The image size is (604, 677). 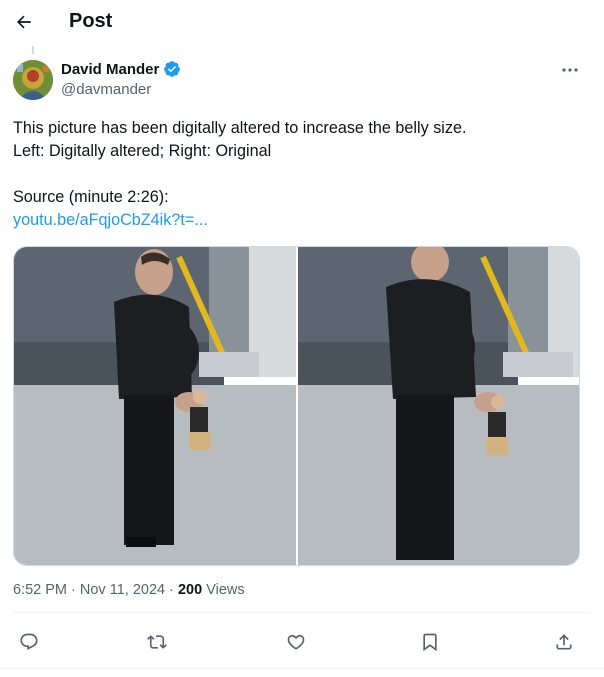 What do you see at coordinates (142, 151) in the screenshot?
I see `tweet-line-2: Left: Digitally altered; Right: Original` at bounding box center [142, 151].